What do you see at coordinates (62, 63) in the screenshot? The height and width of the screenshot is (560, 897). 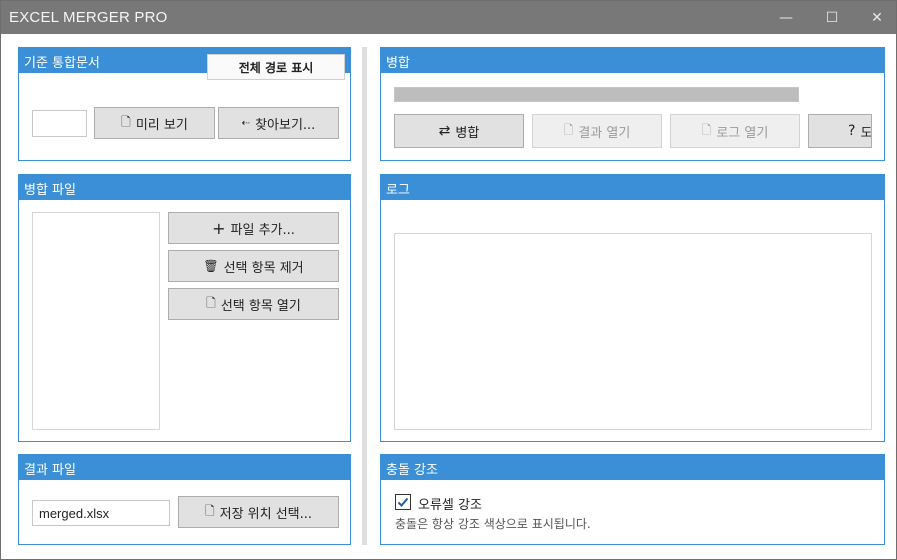 I see `panel-title: 기준 통합문서` at bounding box center [62, 63].